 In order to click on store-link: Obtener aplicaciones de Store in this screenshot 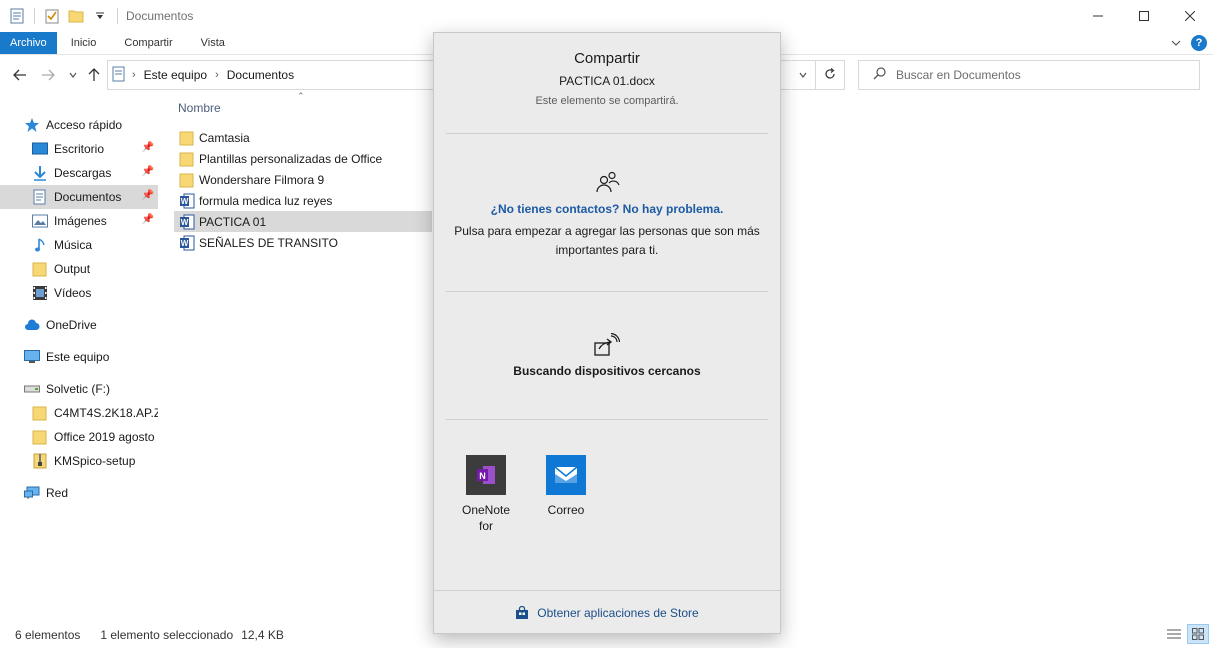, I will do `click(607, 613)`.